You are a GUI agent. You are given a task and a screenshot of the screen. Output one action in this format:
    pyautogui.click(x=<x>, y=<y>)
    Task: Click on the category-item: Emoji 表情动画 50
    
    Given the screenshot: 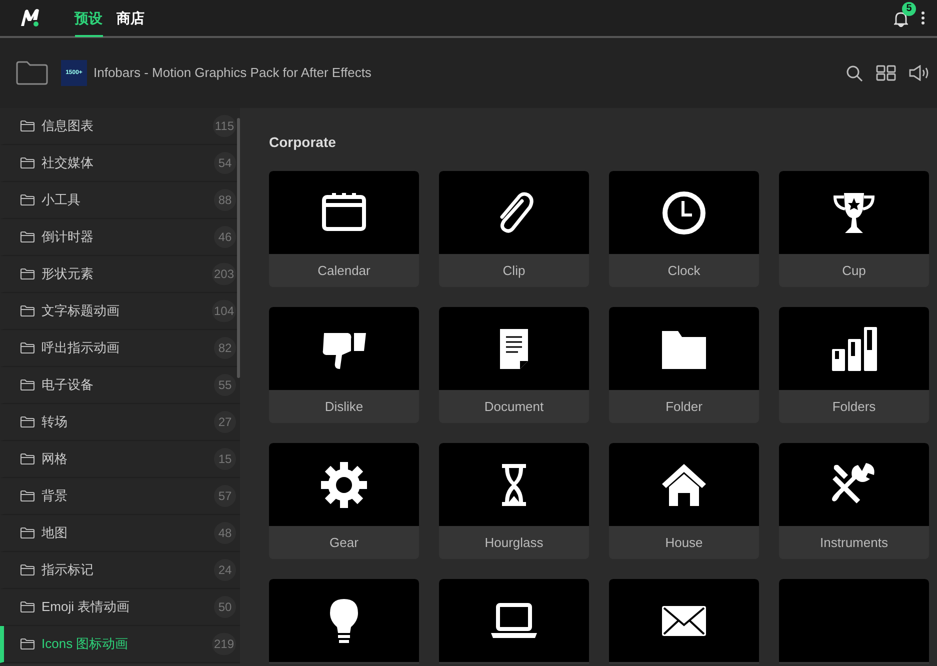 What is the action you would take?
    pyautogui.click(x=120, y=607)
    